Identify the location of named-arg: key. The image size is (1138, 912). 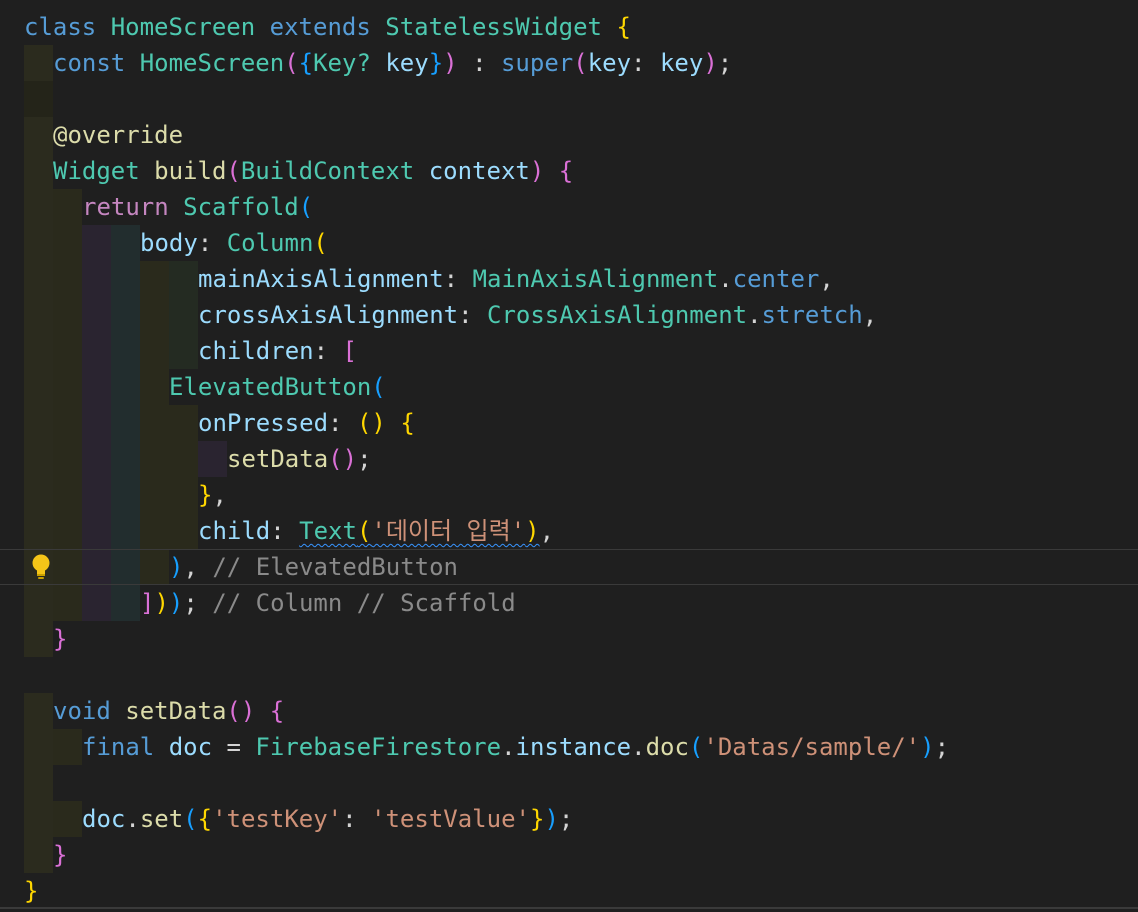
(609, 63).